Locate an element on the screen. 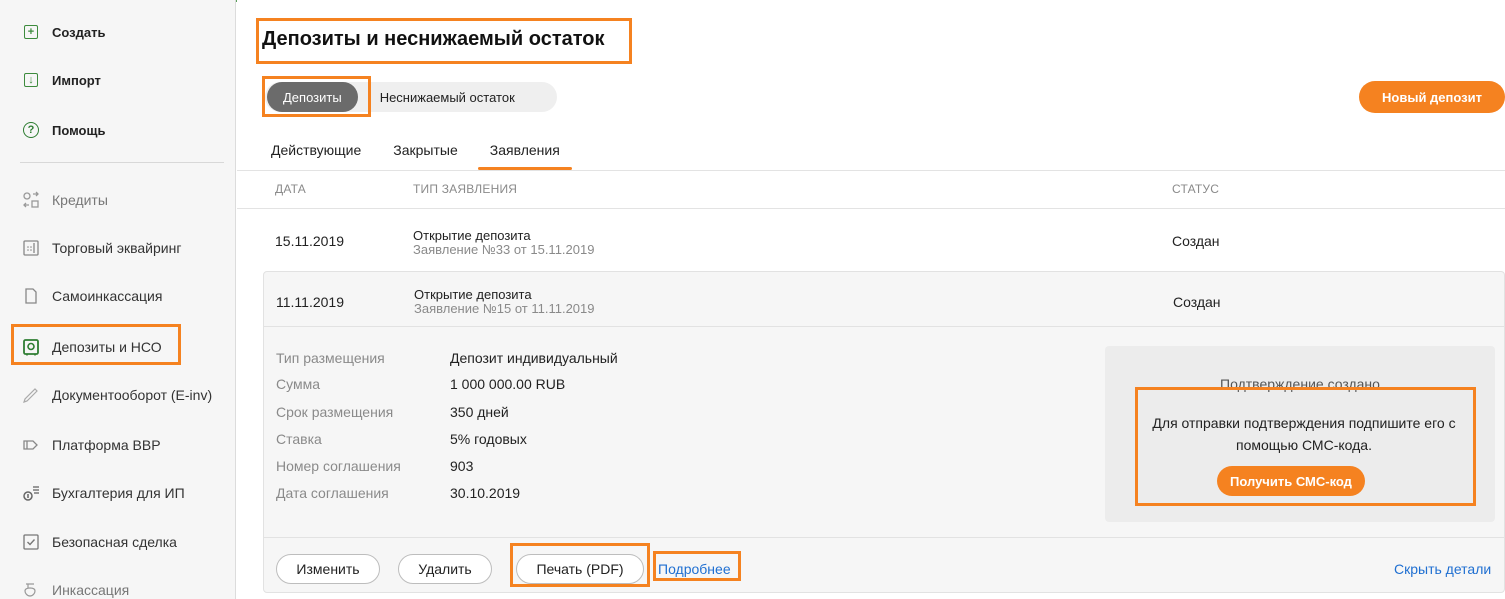 The image size is (1505, 599). detail-value-agreement-number: 903 is located at coordinates (462, 466).